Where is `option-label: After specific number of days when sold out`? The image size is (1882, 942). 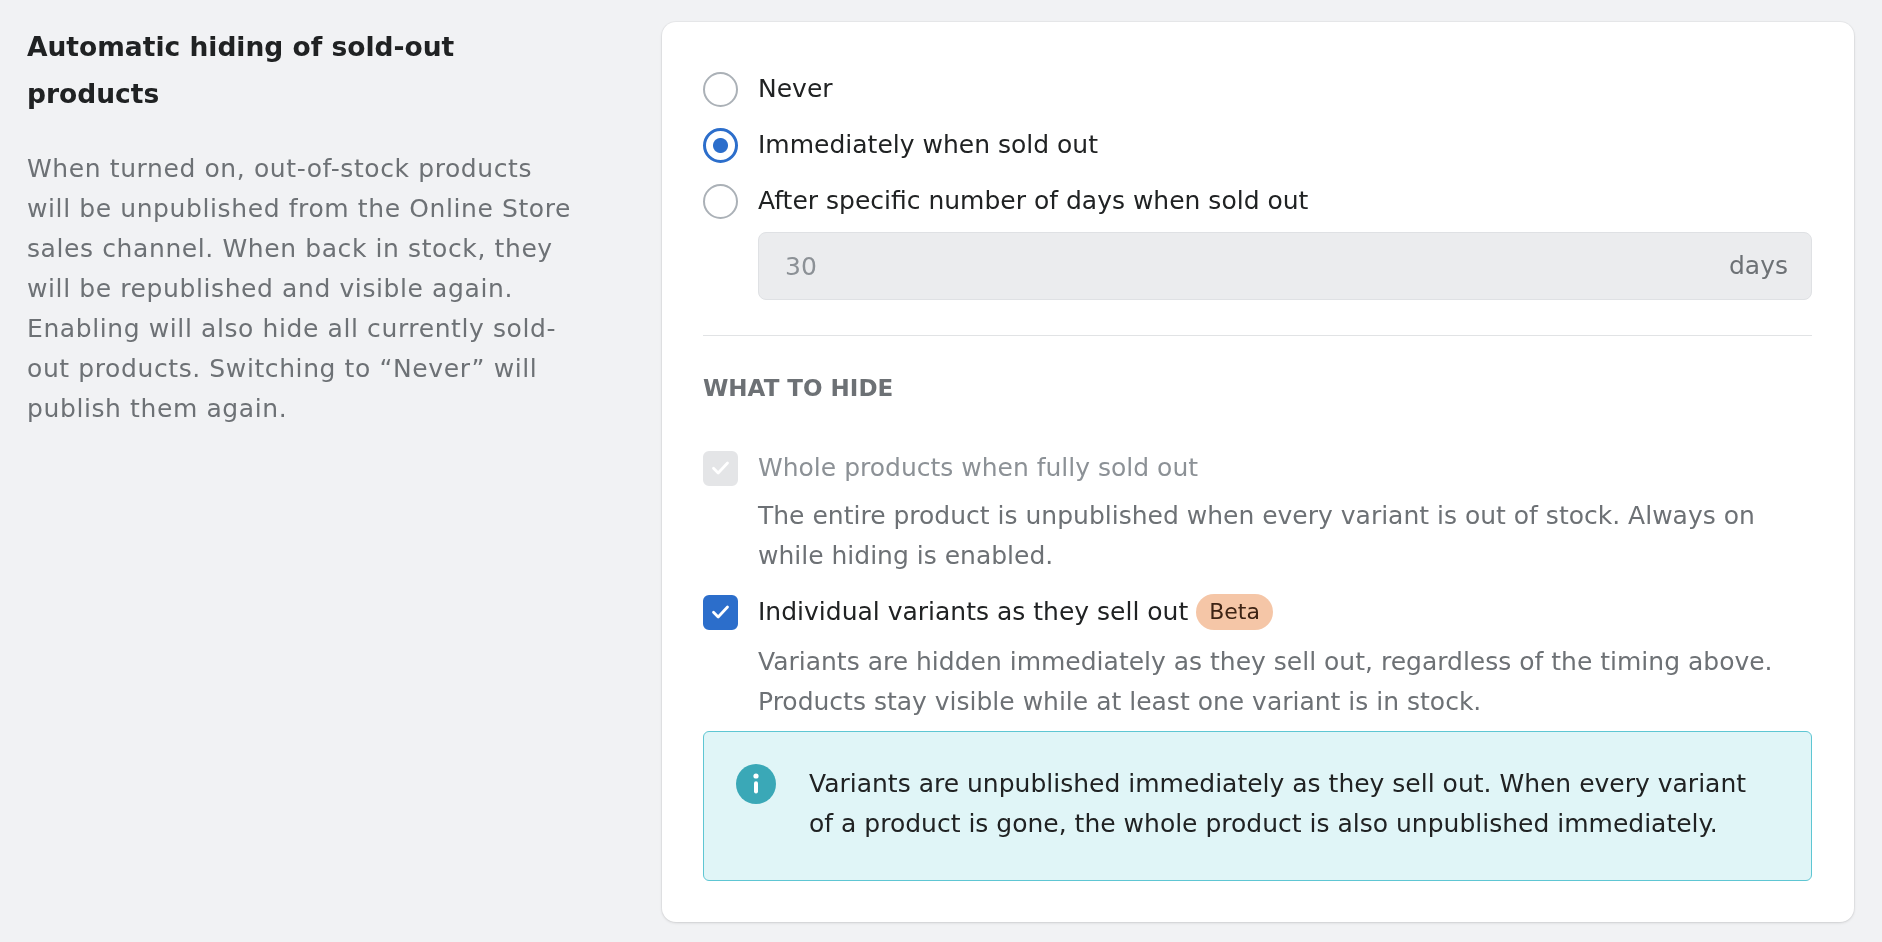 option-label: After specific number of days when sold out is located at coordinates (1033, 201).